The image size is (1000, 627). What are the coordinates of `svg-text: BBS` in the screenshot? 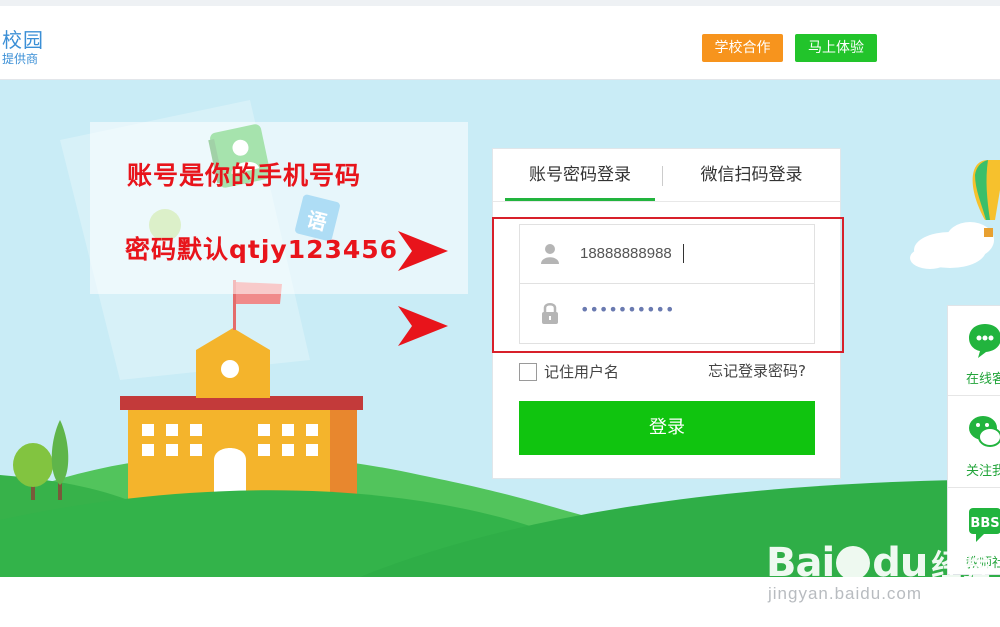 It's located at (984, 523).